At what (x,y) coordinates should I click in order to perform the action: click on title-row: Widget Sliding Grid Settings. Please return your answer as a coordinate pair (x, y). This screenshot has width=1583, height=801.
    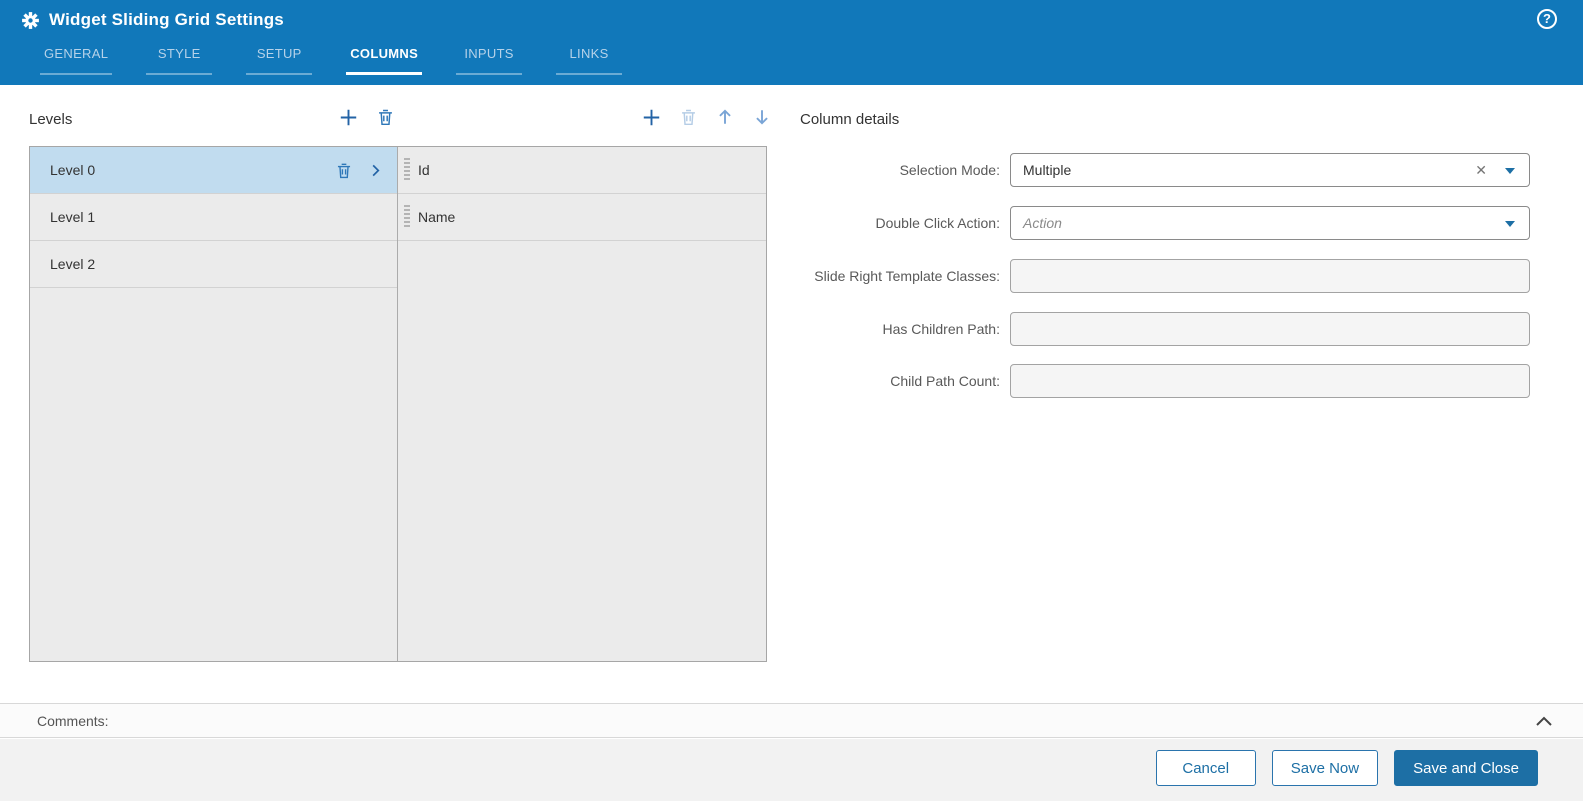
    Looking at the image, I should click on (153, 20).